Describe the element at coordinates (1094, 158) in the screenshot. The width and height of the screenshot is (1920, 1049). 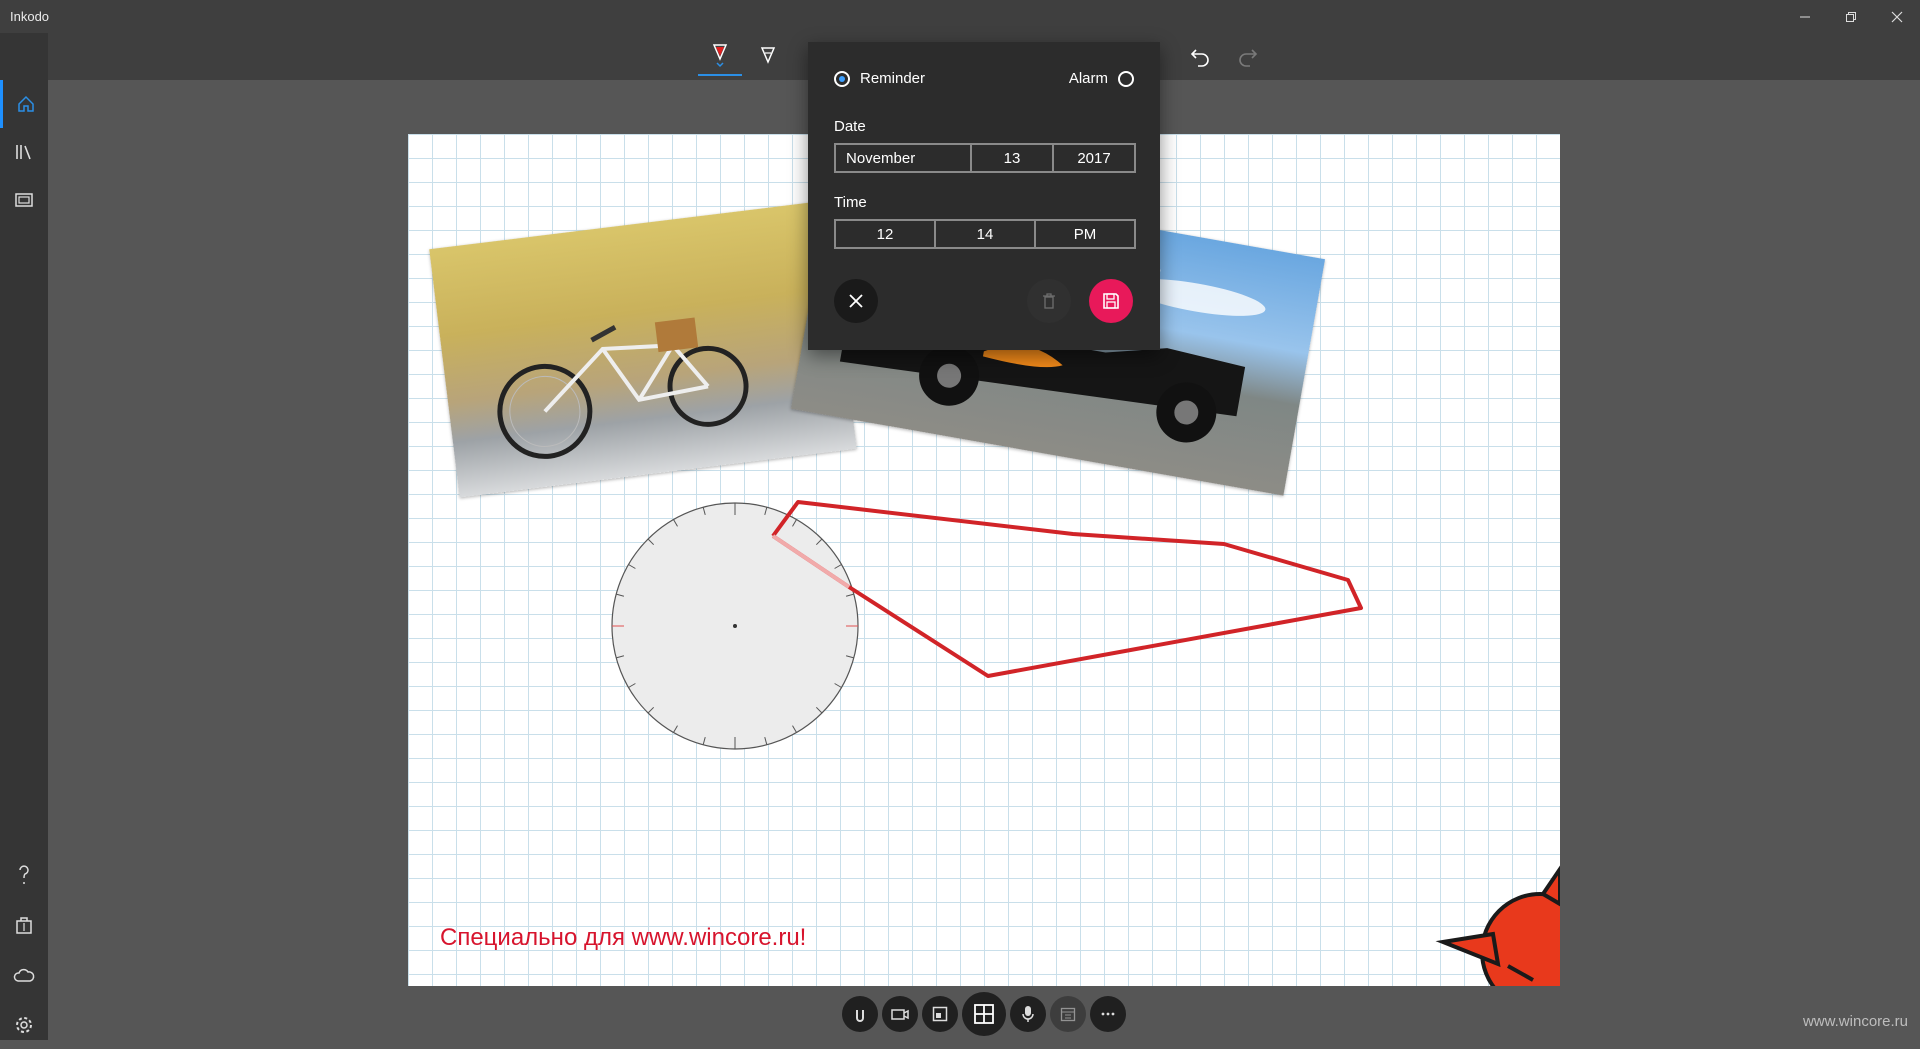
I see `date-year-field: 2017` at that location.